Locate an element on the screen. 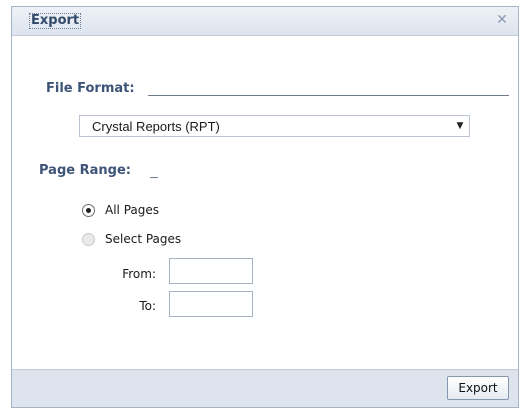 The image size is (530, 416). export-button: Export is located at coordinates (478, 388).